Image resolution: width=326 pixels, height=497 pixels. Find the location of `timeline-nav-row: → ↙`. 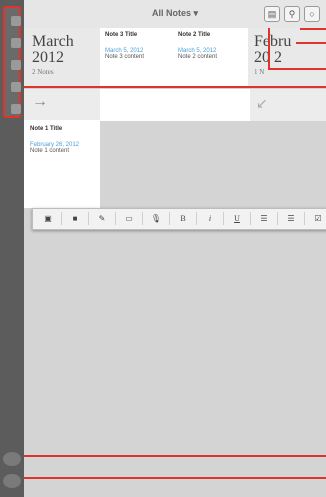

timeline-nav-row: → ↙ is located at coordinates (175, 104).